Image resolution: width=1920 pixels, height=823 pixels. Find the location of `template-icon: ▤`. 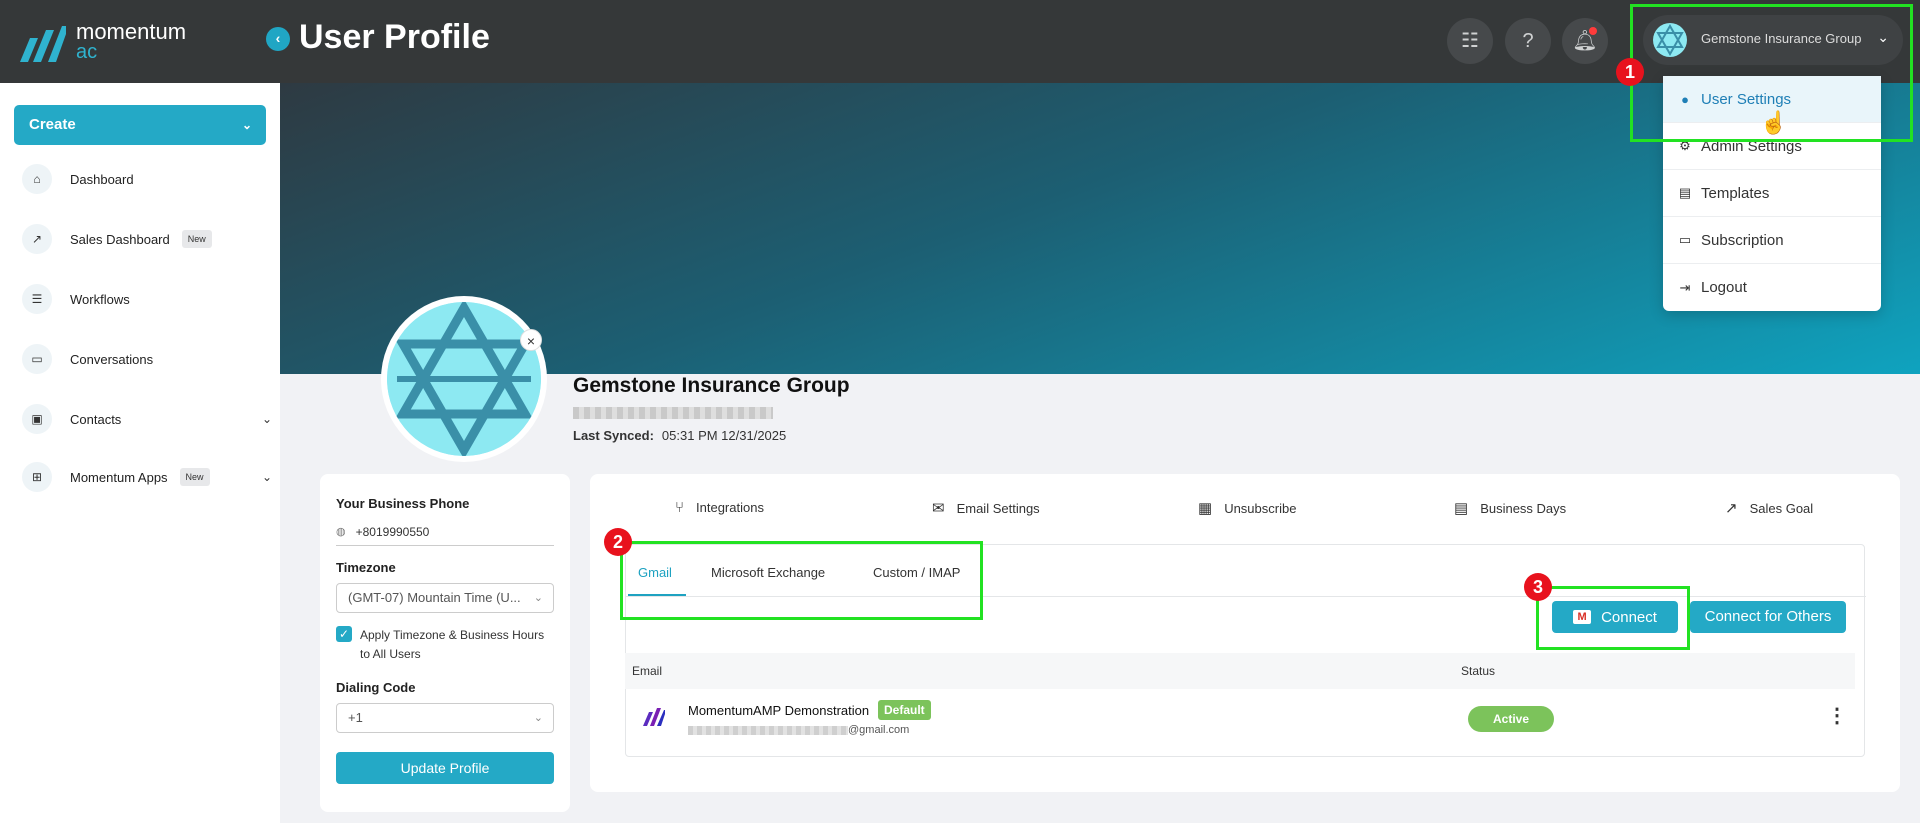

template-icon: ▤ is located at coordinates (1685, 192).